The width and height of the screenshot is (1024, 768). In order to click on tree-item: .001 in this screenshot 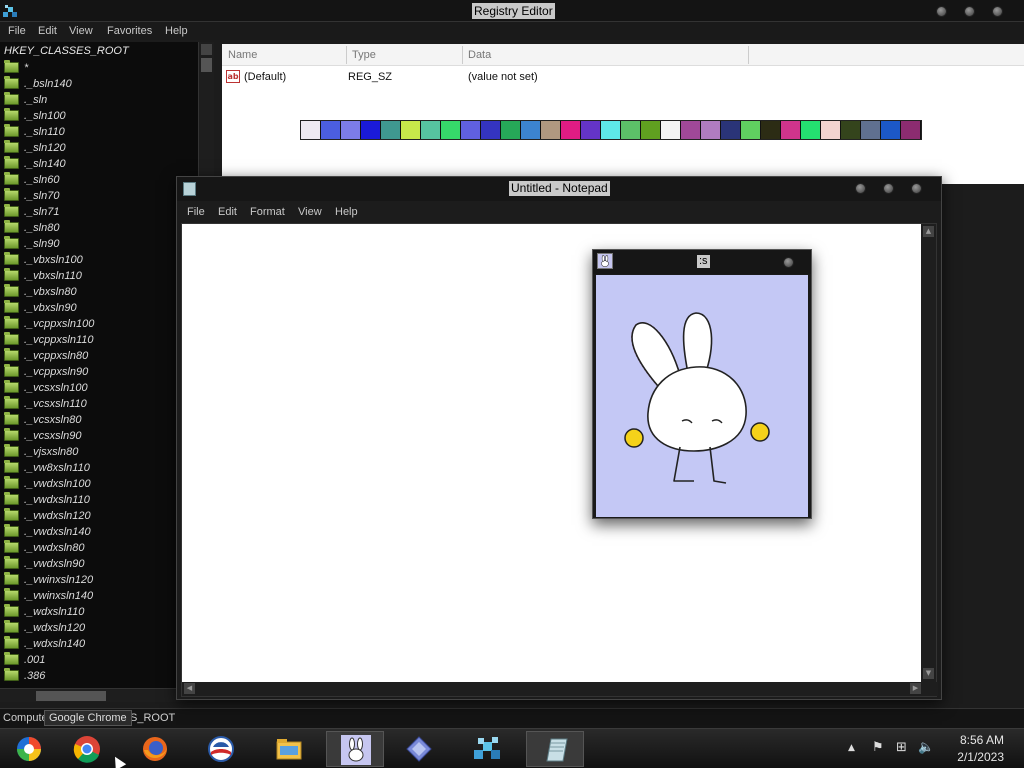, I will do `click(100, 660)`.